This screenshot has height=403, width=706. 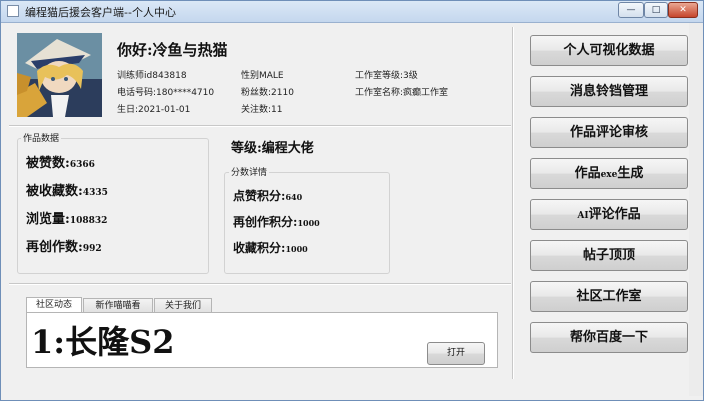 What do you see at coordinates (260, 126) in the screenshot?
I see `profile-separator` at bounding box center [260, 126].